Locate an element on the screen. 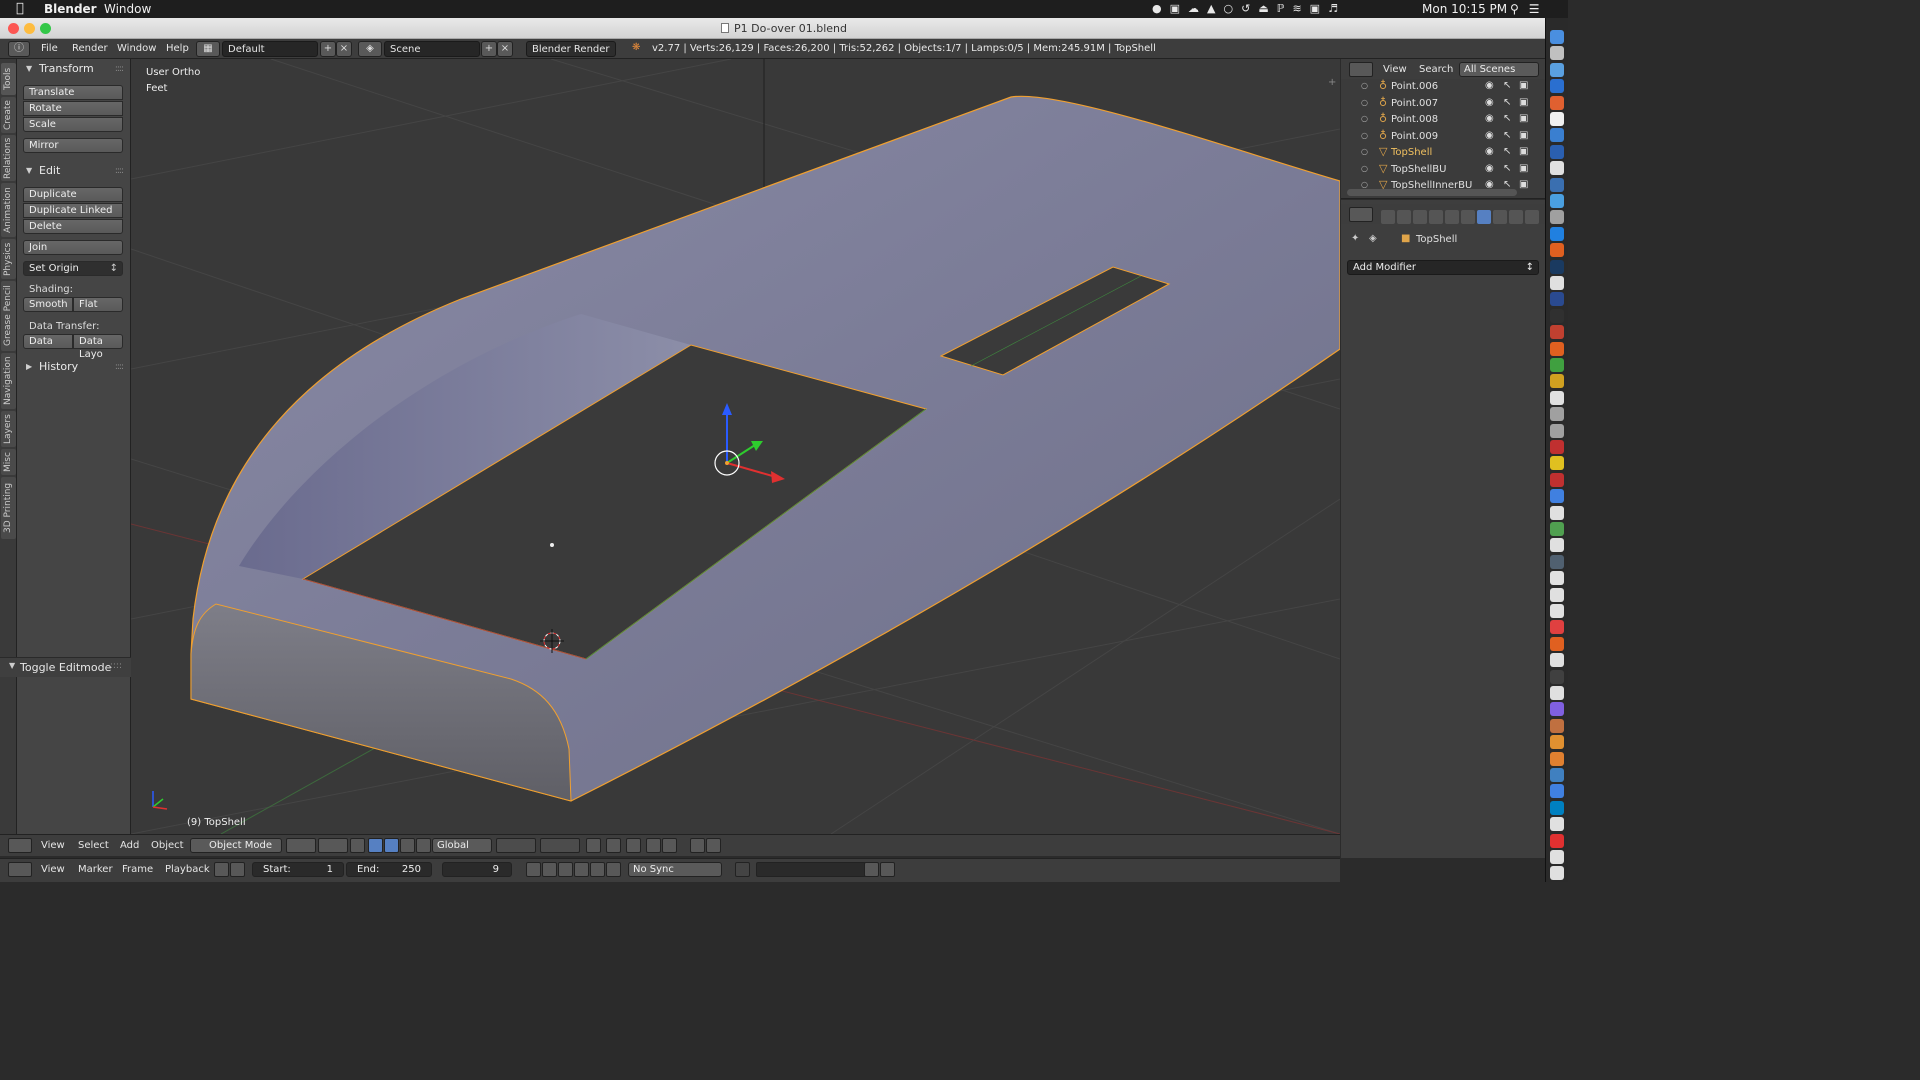 The width and height of the screenshot is (1920, 1080). zoom-window-button is located at coordinates (45, 28).